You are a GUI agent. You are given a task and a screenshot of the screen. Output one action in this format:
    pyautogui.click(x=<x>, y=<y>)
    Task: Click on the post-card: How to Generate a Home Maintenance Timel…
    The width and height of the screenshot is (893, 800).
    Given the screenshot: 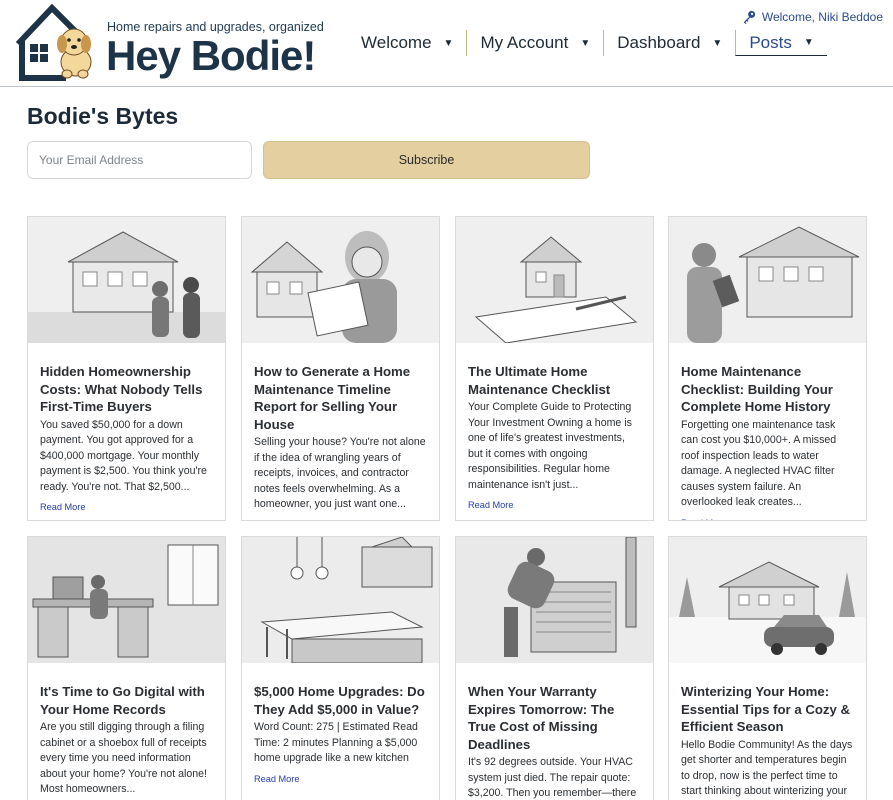 What is the action you would take?
    pyautogui.click(x=340, y=368)
    